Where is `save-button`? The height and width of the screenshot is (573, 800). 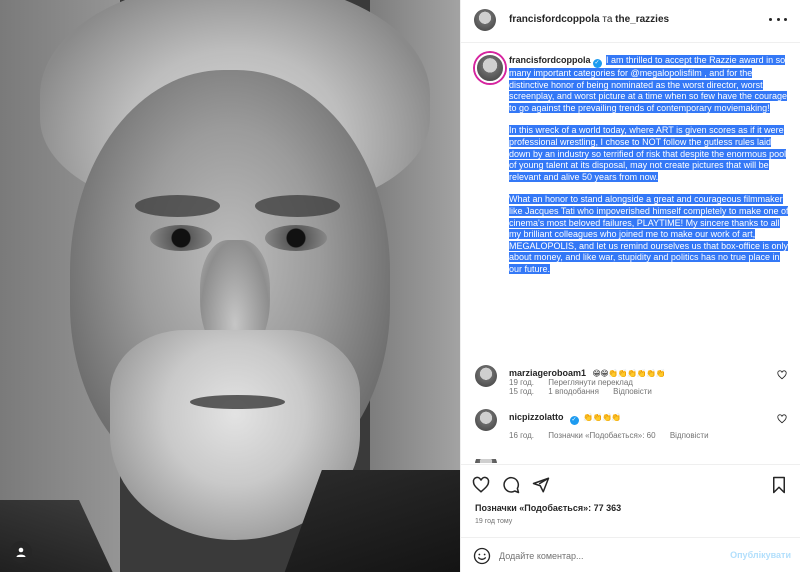
save-button is located at coordinates (779, 485).